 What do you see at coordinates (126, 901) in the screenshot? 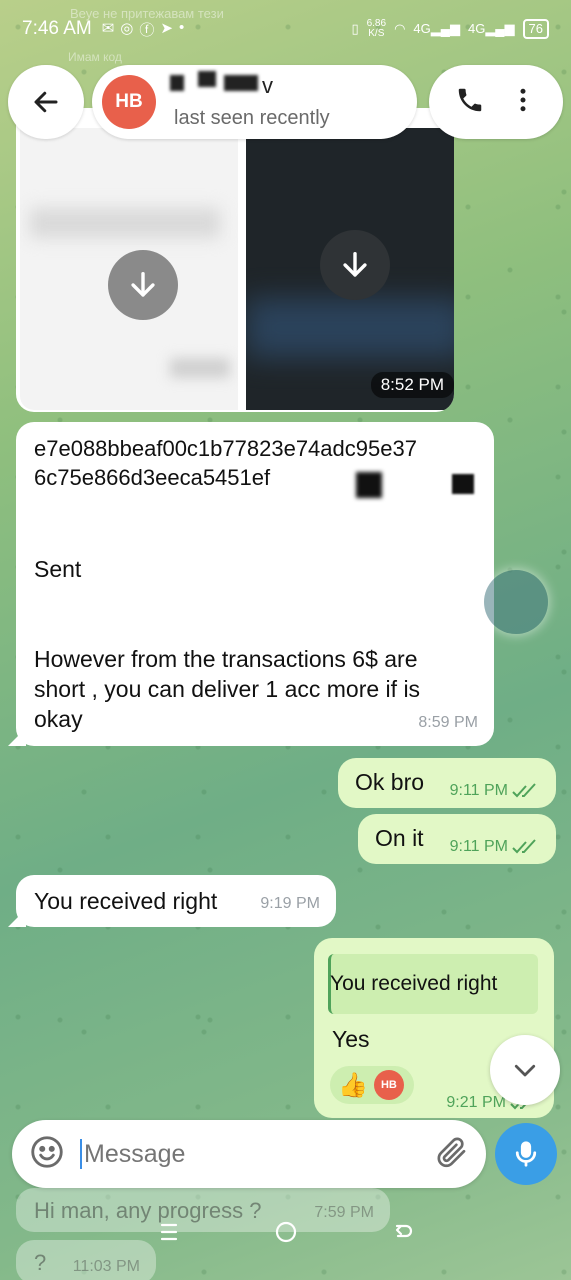
I see `message-text: You received right` at bounding box center [126, 901].